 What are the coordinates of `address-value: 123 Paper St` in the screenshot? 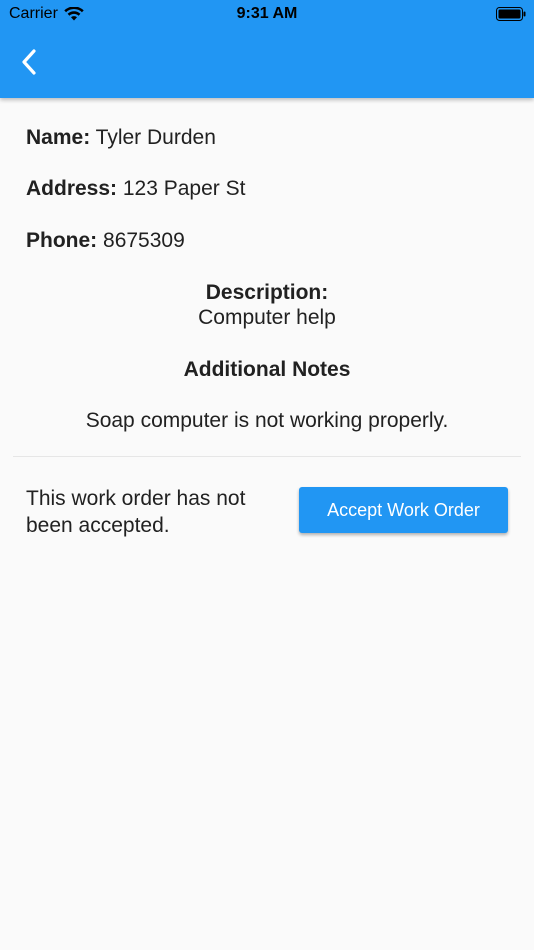 It's located at (184, 188).